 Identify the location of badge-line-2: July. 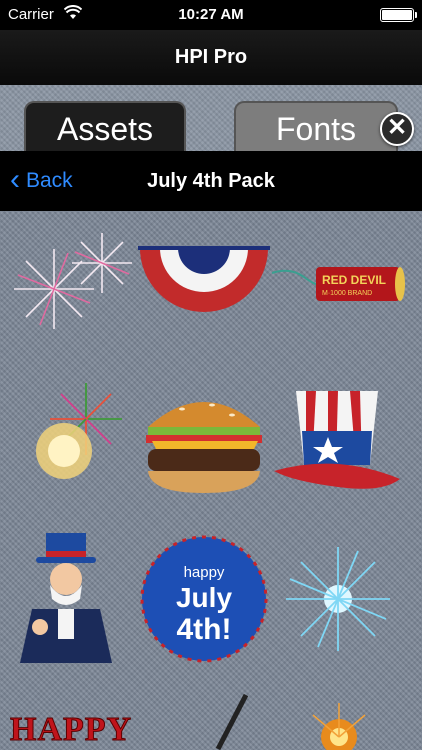
(204, 597).